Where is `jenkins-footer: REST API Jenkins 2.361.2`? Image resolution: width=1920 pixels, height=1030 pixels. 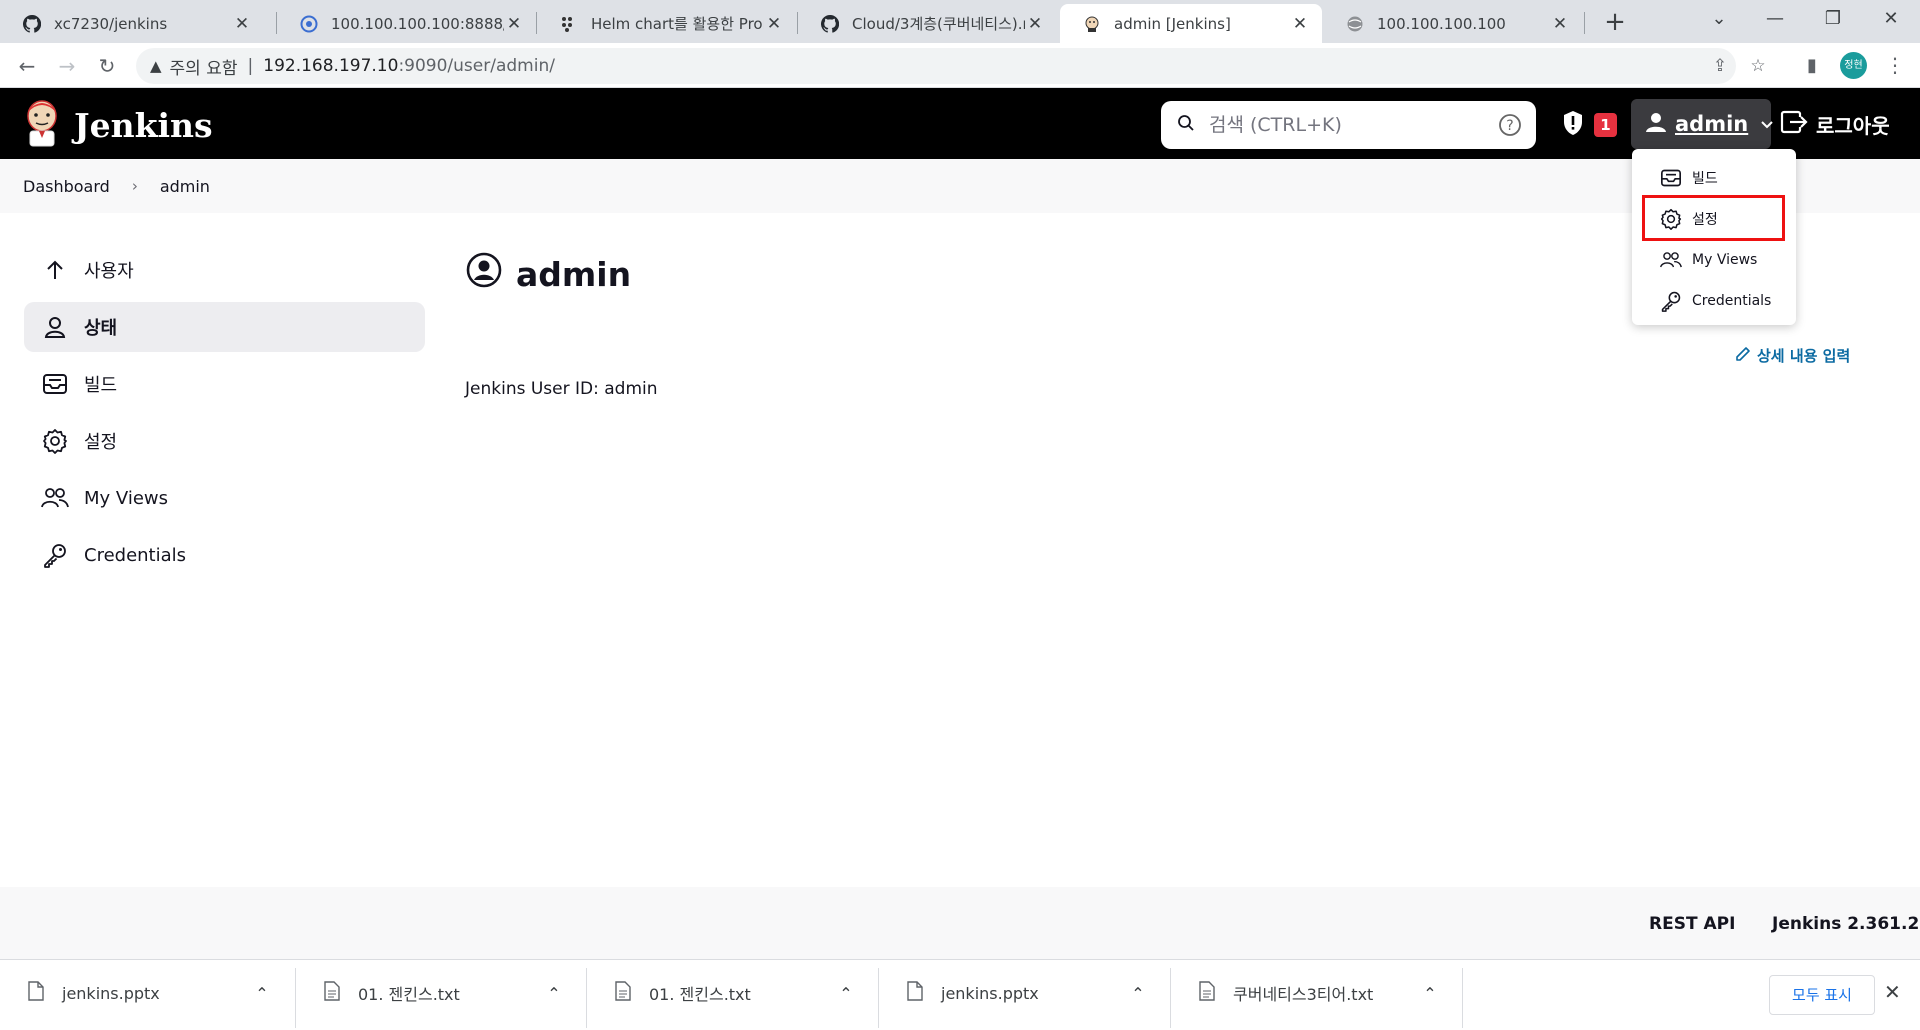 jenkins-footer: REST API Jenkins 2.361.2 is located at coordinates (960, 923).